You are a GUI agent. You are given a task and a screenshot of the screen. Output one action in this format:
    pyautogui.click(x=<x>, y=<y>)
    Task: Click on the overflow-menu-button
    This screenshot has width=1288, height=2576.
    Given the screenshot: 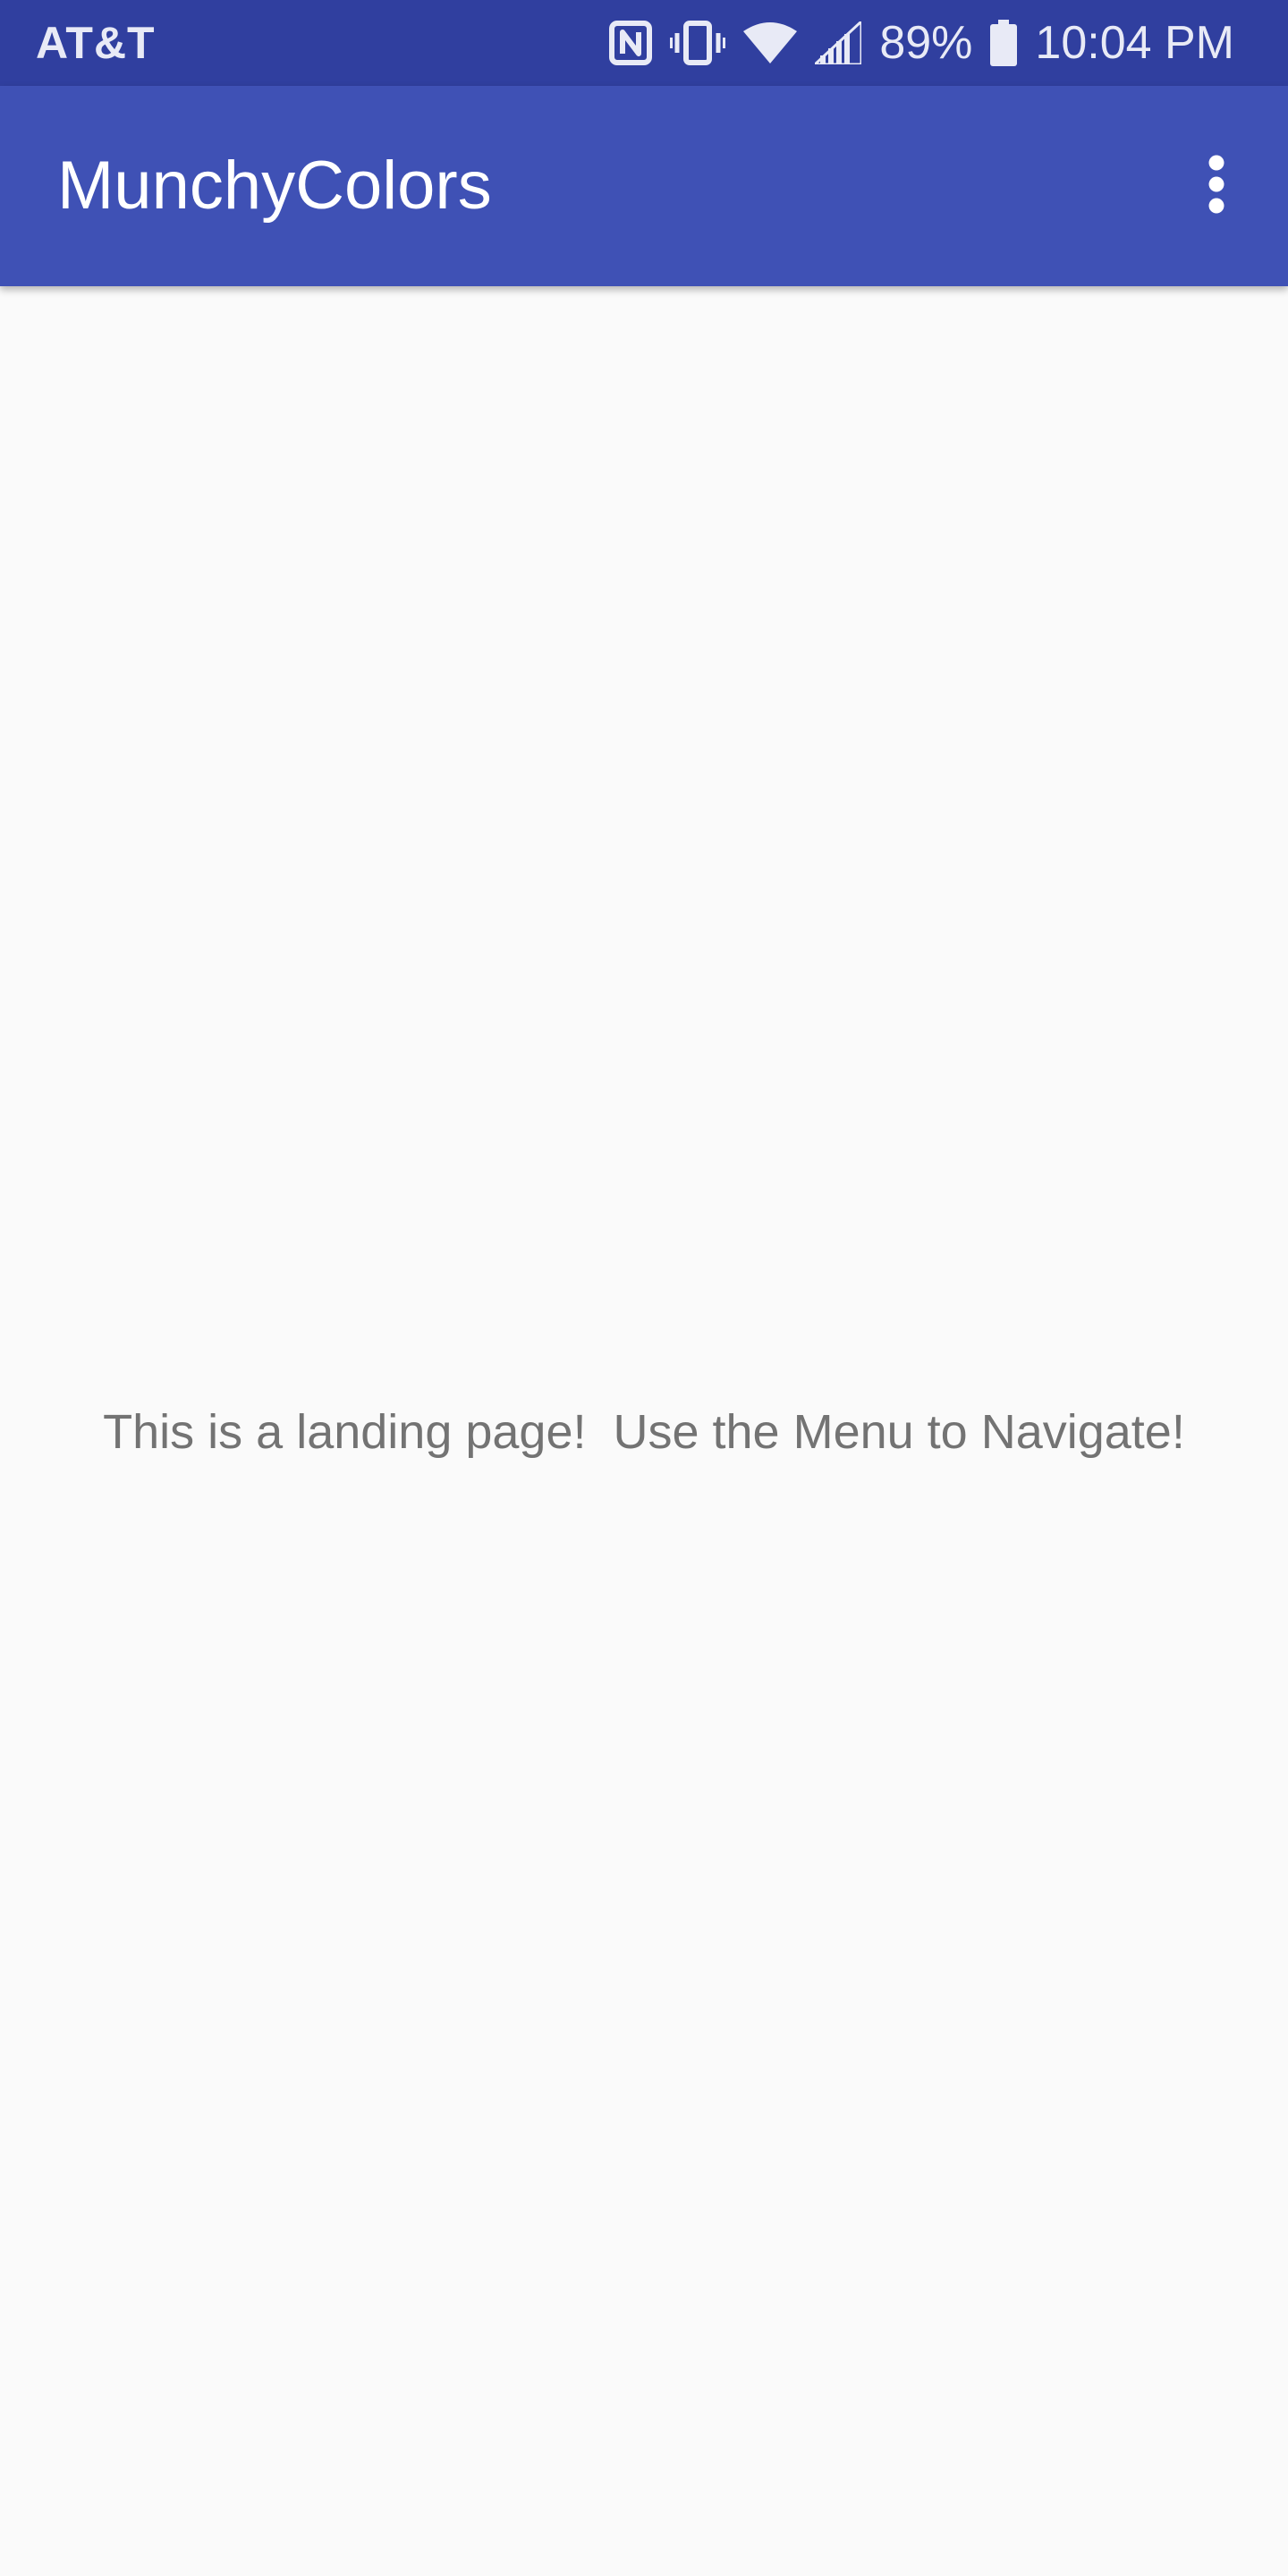 What is the action you would take?
    pyautogui.click(x=1216, y=186)
    